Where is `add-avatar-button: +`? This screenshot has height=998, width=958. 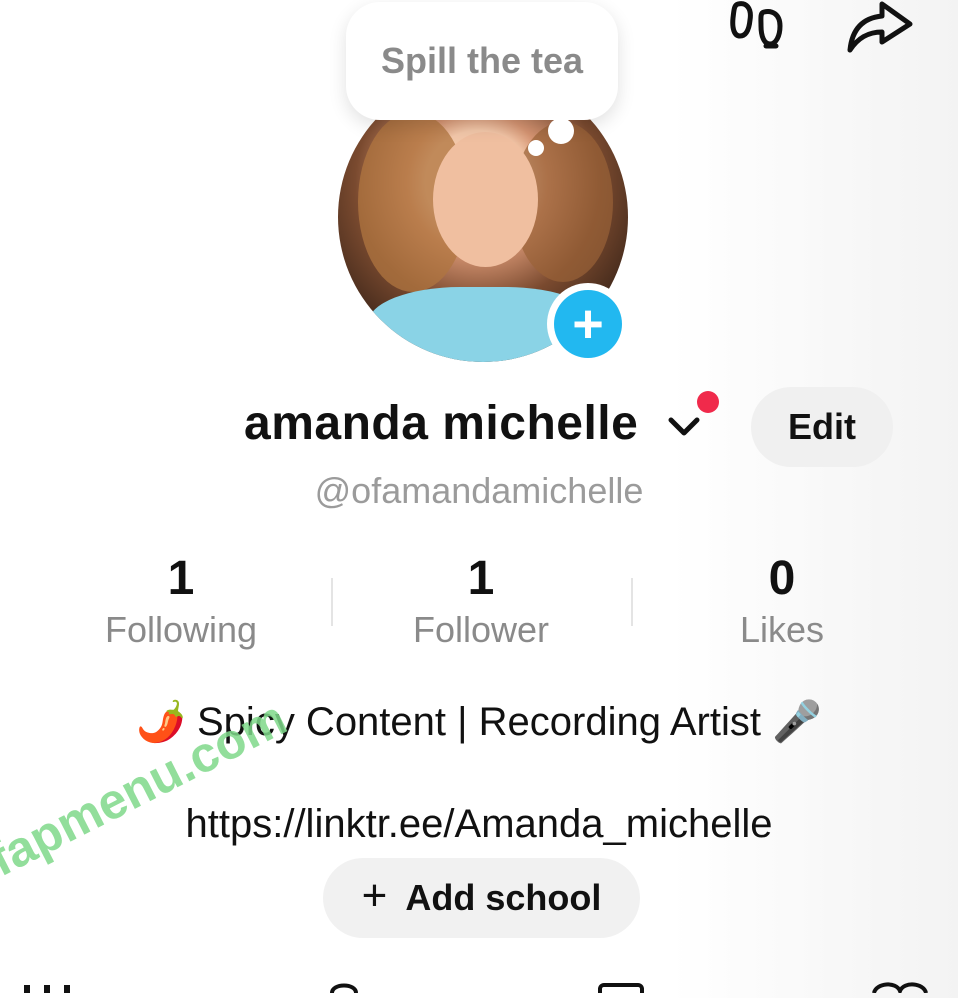
add-avatar-button: + is located at coordinates (588, 324).